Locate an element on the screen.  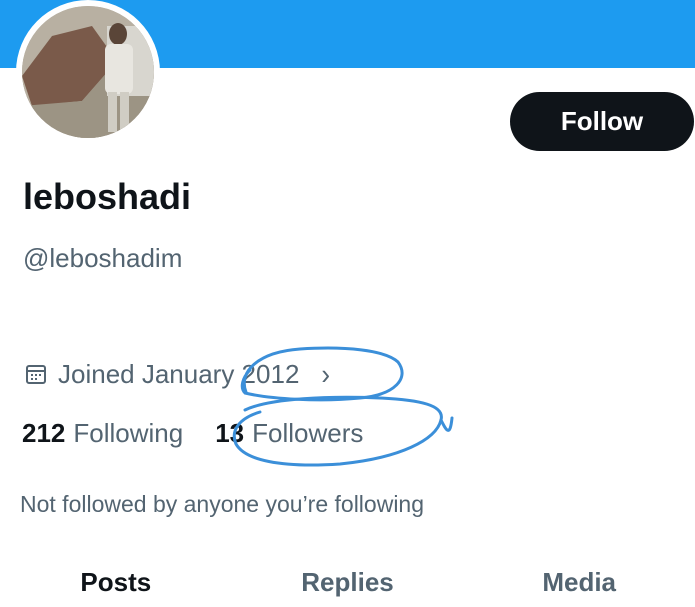
joined-date: Joined January 2012 › is located at coordinates (177, 374).